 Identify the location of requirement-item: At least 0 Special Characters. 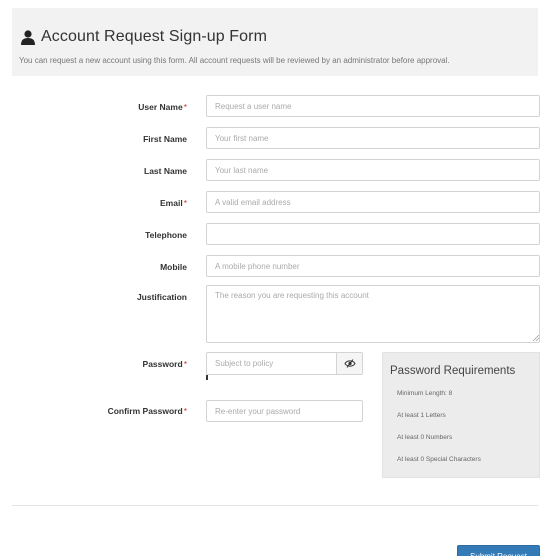
(439, 459).